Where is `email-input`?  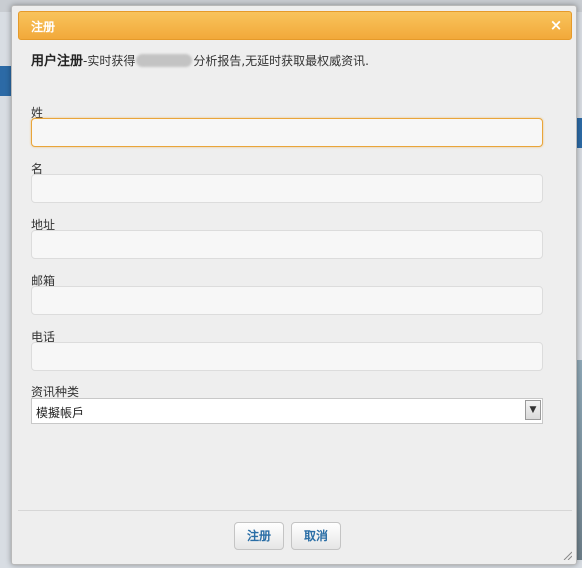
email-input is located at coordinates (287, 300).